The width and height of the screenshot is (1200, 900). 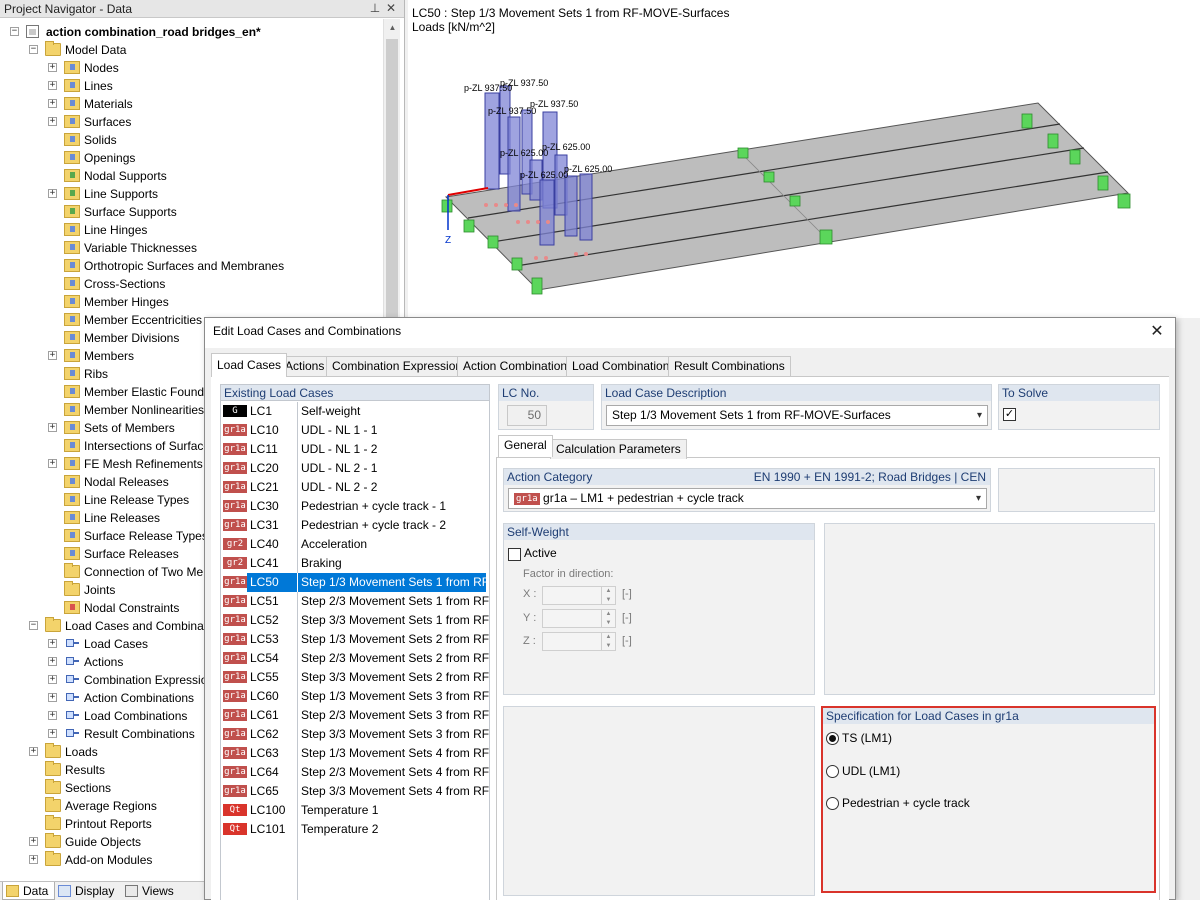 What do you see at coordinates (355, 544) in the screenshot?
I see `load-case-row: gr2 LC40 Acceleration` at bounding box center [355, 544].